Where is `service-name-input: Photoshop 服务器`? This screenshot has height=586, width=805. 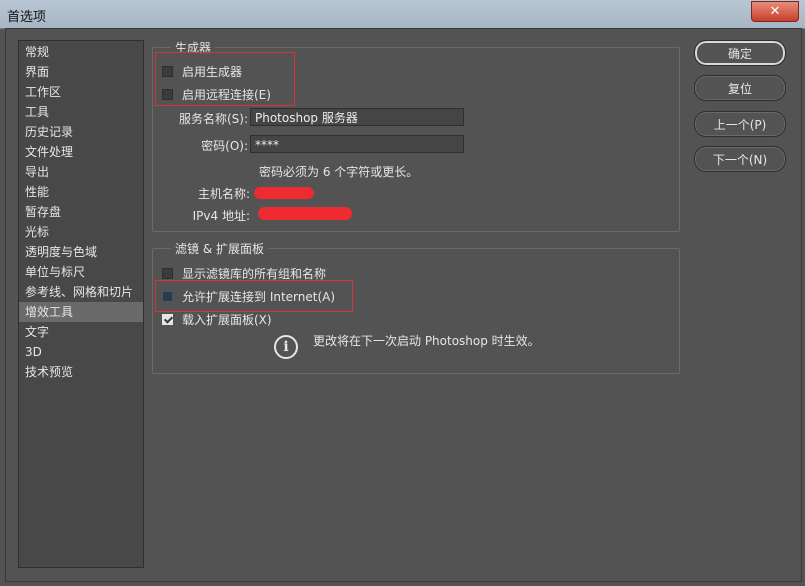 service-name-input: Photoshop 服务器 is located at coordinates (357, 117).